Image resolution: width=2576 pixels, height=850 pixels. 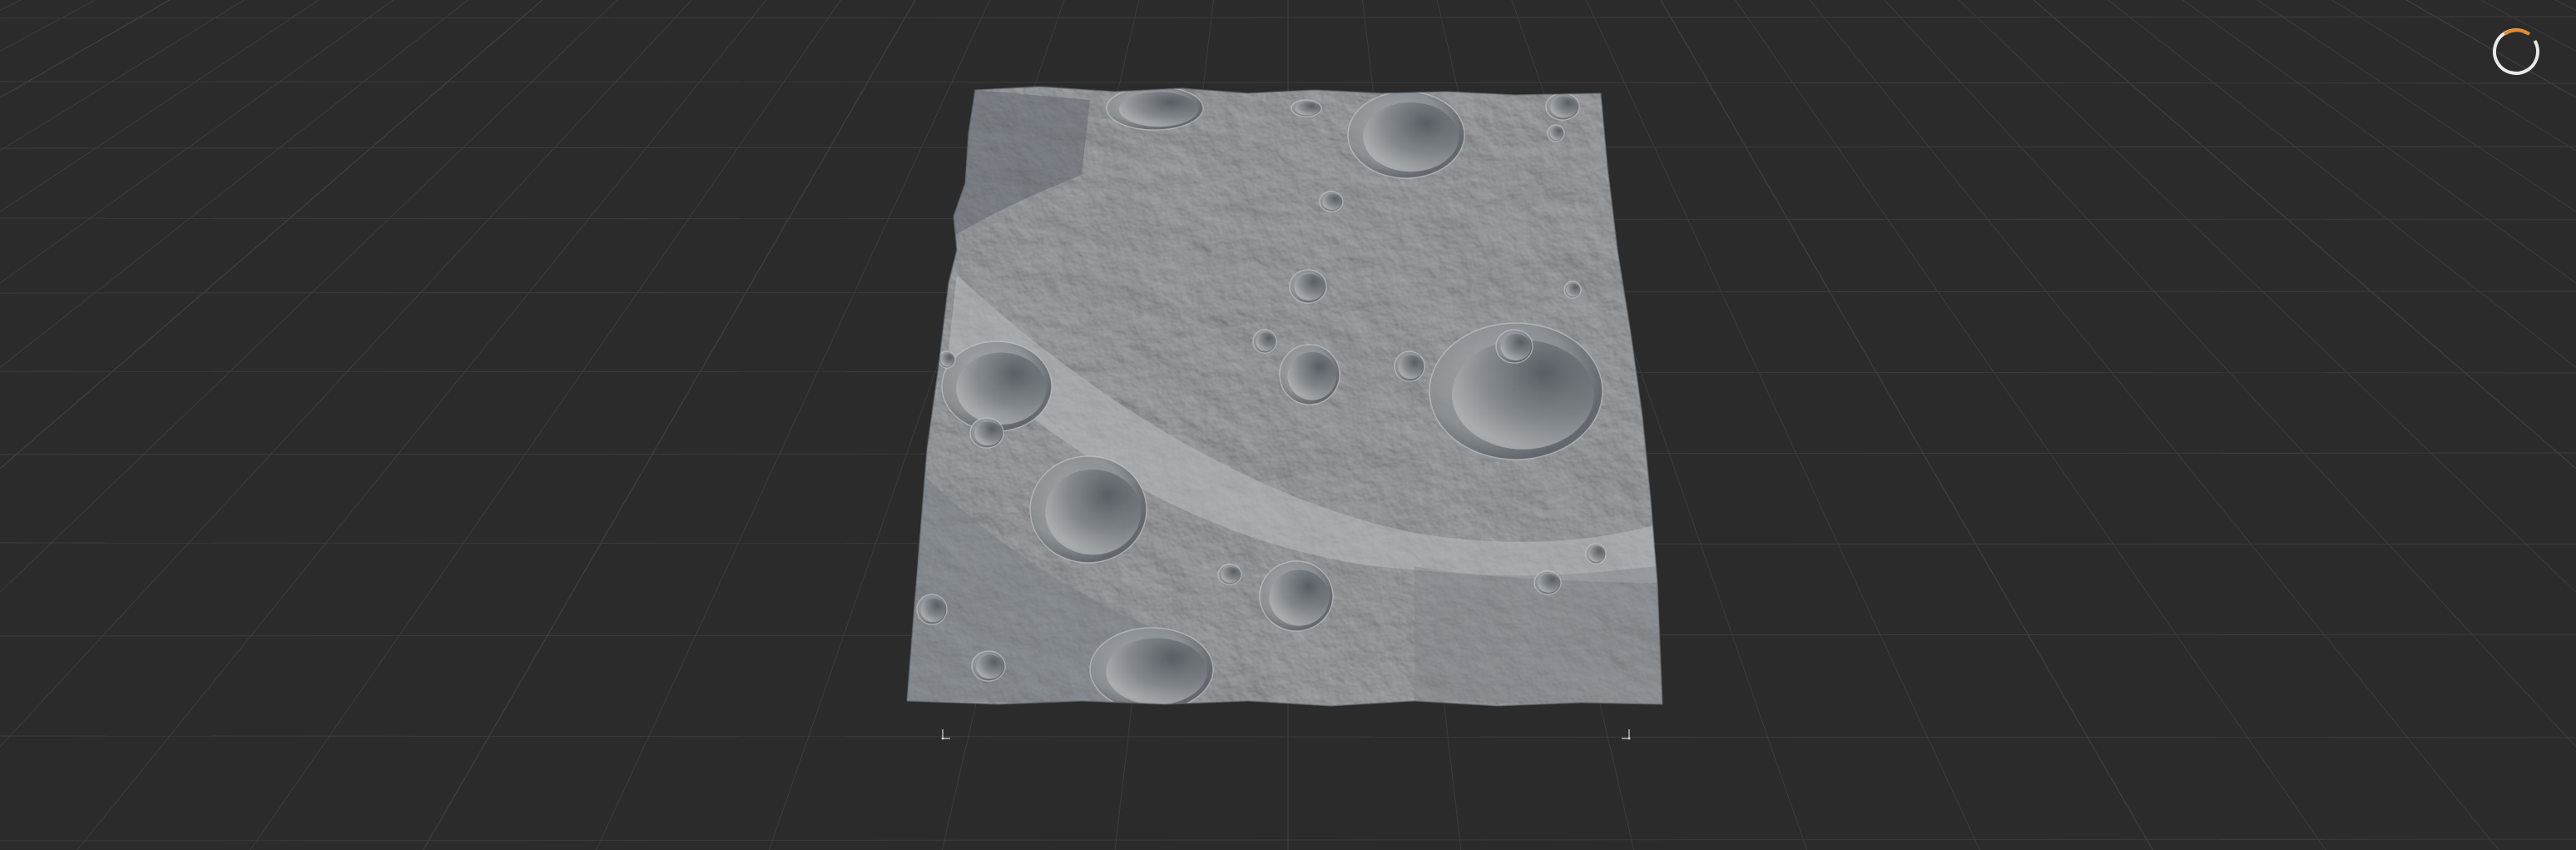 What do you see at coordinates (946, 734) in the screenshot?
I see `axis-origin-icon` at bounding box center [946, 734].